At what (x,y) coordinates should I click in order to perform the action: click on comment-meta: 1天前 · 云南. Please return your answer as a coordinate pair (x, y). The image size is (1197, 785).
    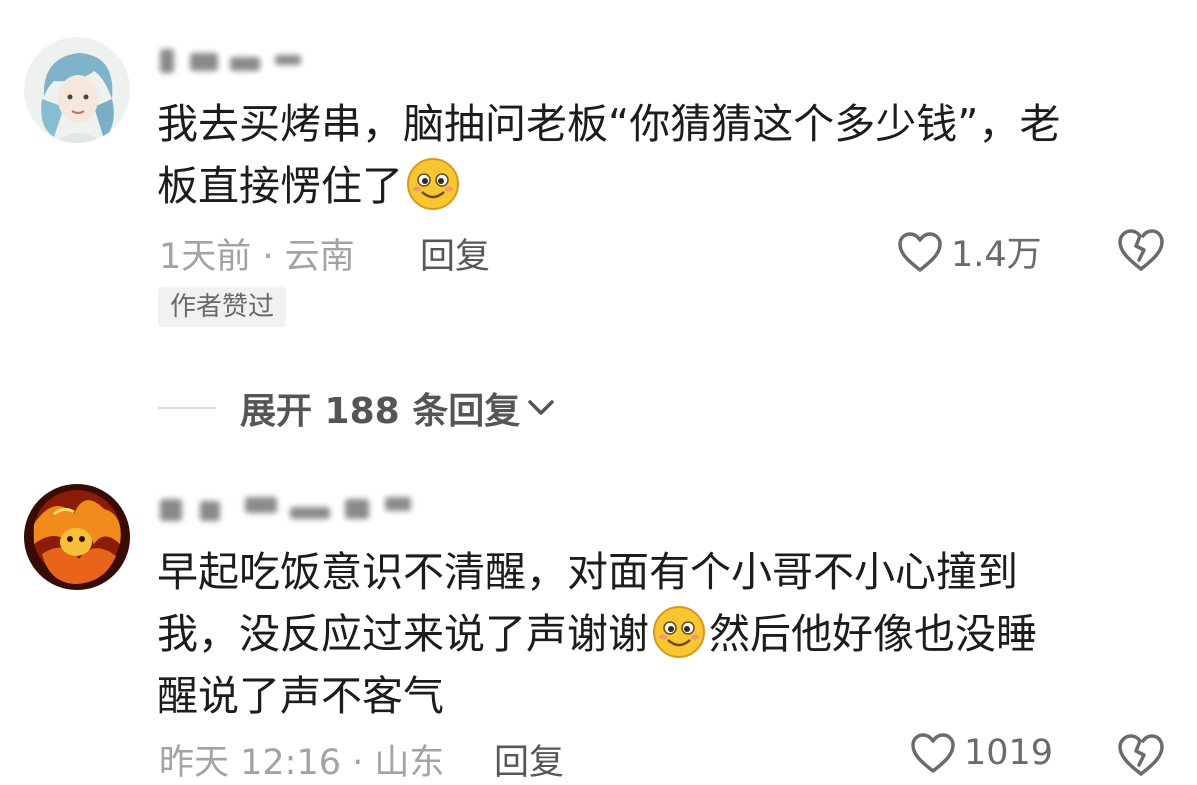
    Looking at the image, I should click on (257, 257).